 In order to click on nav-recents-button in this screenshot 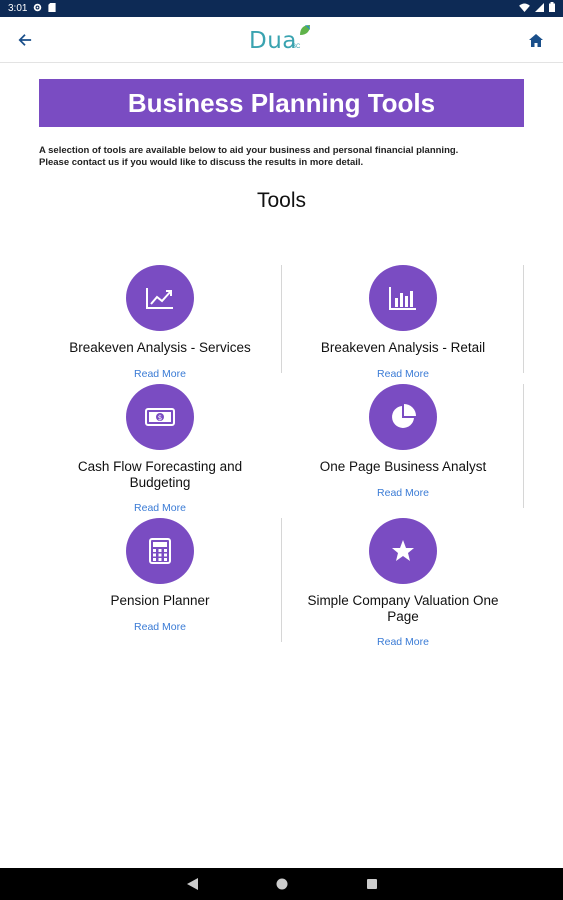, I will do `click(372, 884)`.